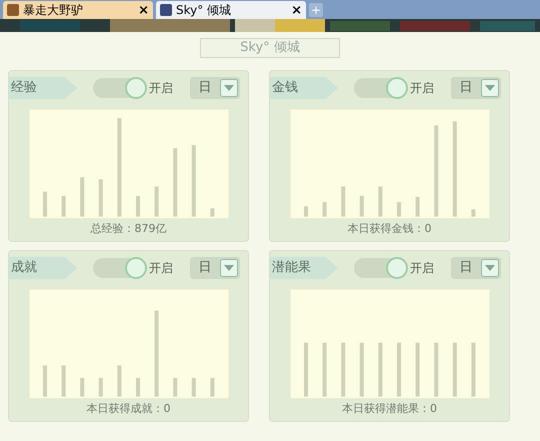  I want to click on summary-text: 本日获得成就：0, so click(128, 408).